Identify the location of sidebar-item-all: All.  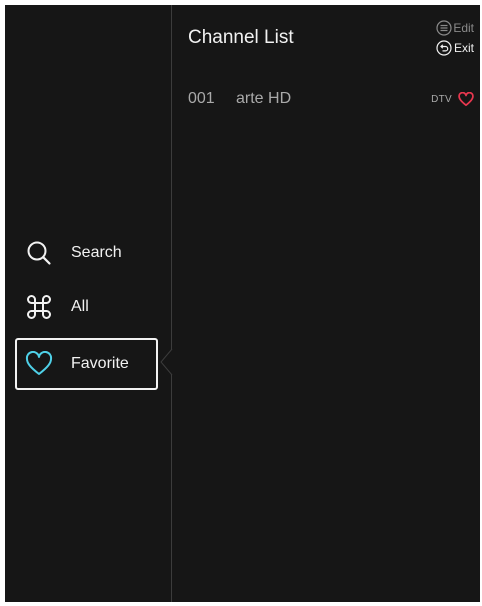
(86, 307).